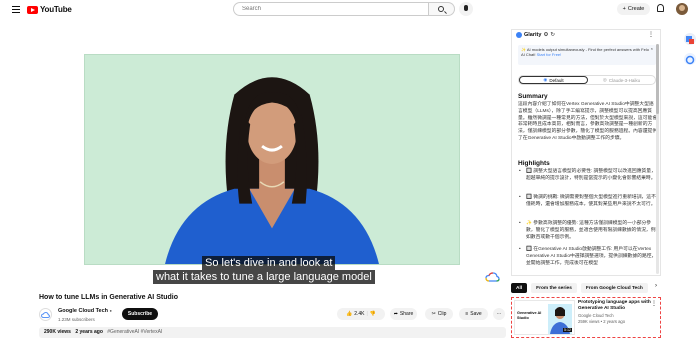 The height and width of the screenshot is (338, 700). Describe the element at coordinates (442, 314) in the screenshot. I see `clip-label: Clip` at that location.